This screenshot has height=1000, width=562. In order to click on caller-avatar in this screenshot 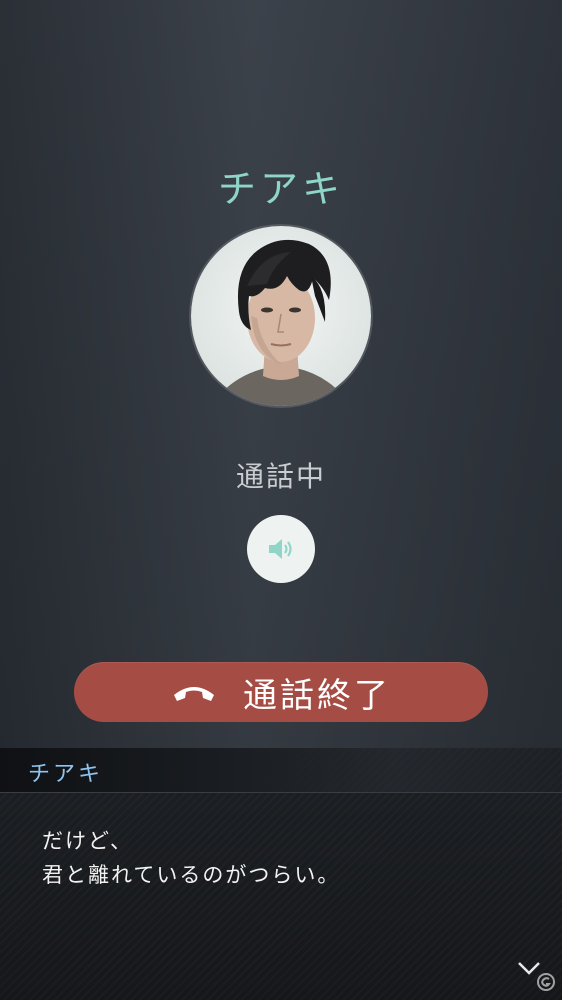, I will do `click(281, 316)`.